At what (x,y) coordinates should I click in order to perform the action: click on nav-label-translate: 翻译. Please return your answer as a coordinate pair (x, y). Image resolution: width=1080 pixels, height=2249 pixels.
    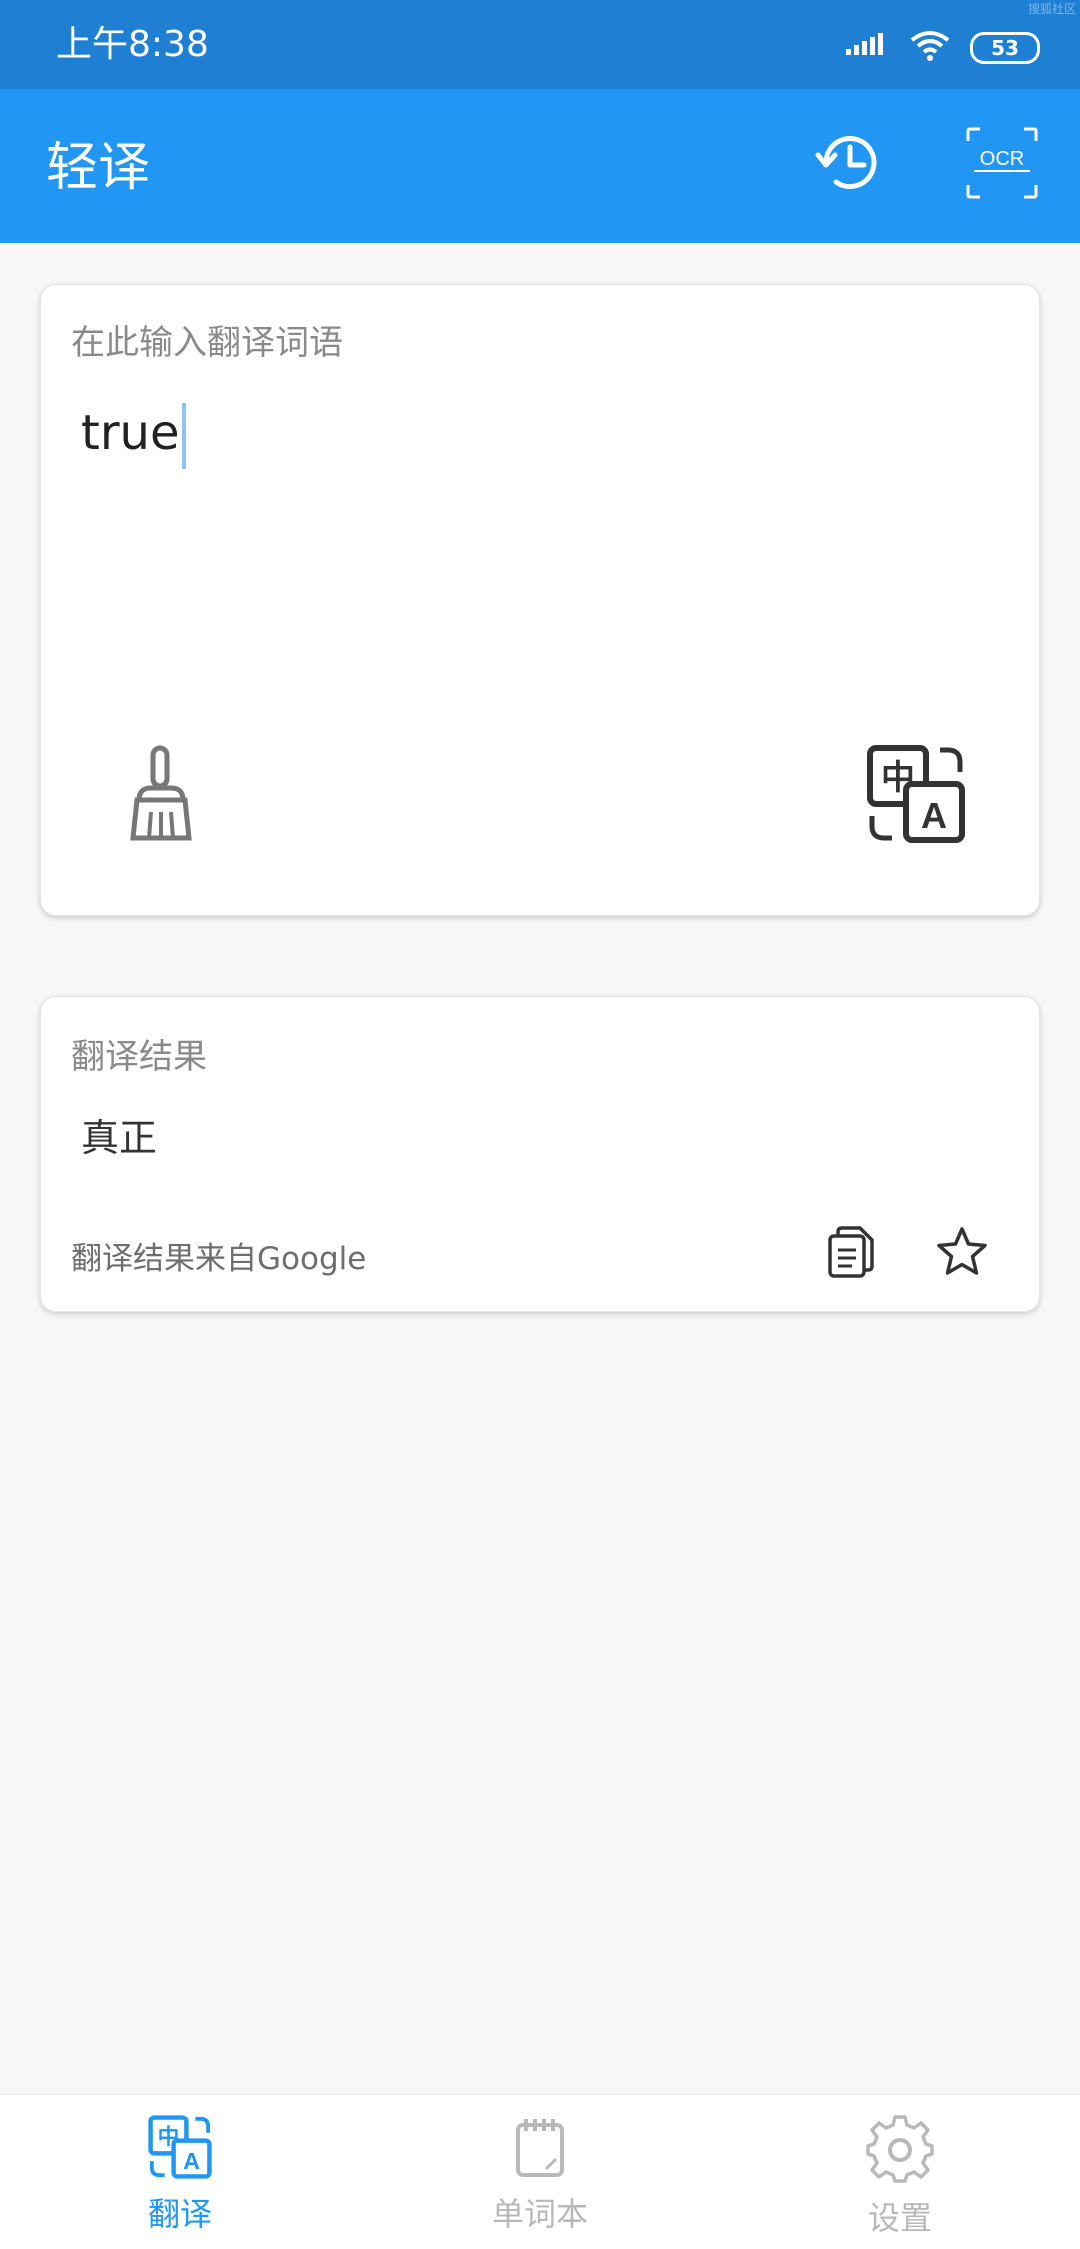
    Looking at the image, I should click on (179, 2214).